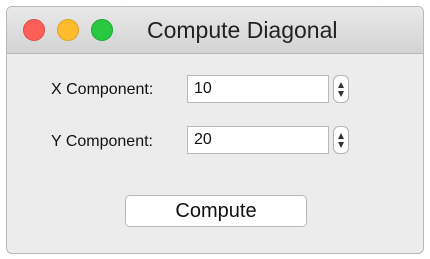 The height and width of the screenshot is (259, 430). What do you see at coordinates (258, 140) in the screenshot?
I see `y-component-input` at bounding box center [258, 140].